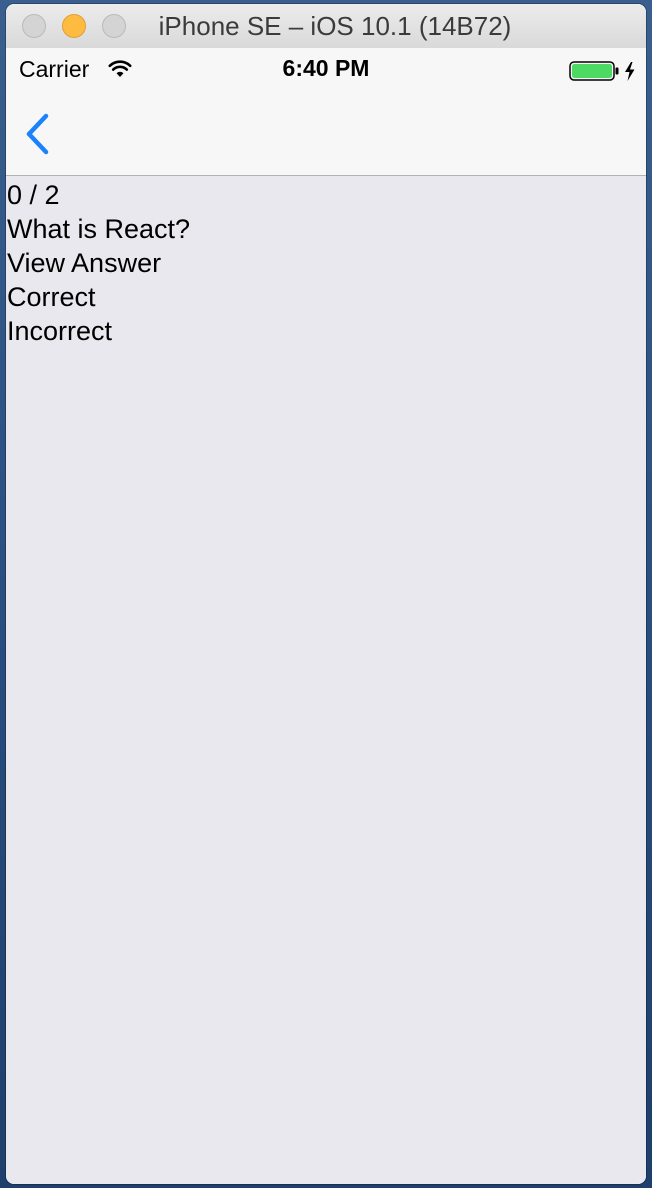  What do you see at coordinates (326, 331) in the screenshot?
I see `incorrect-button: Incorrect` at bounding box center [326, 331].